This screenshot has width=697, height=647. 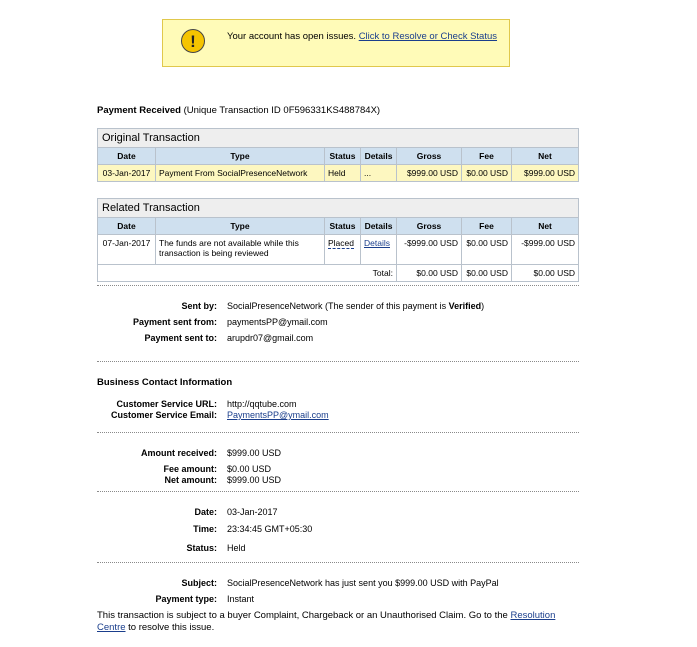 I want to click on sent-from-value: paymentsPP@ymail.com, so click(x=277, y=322).